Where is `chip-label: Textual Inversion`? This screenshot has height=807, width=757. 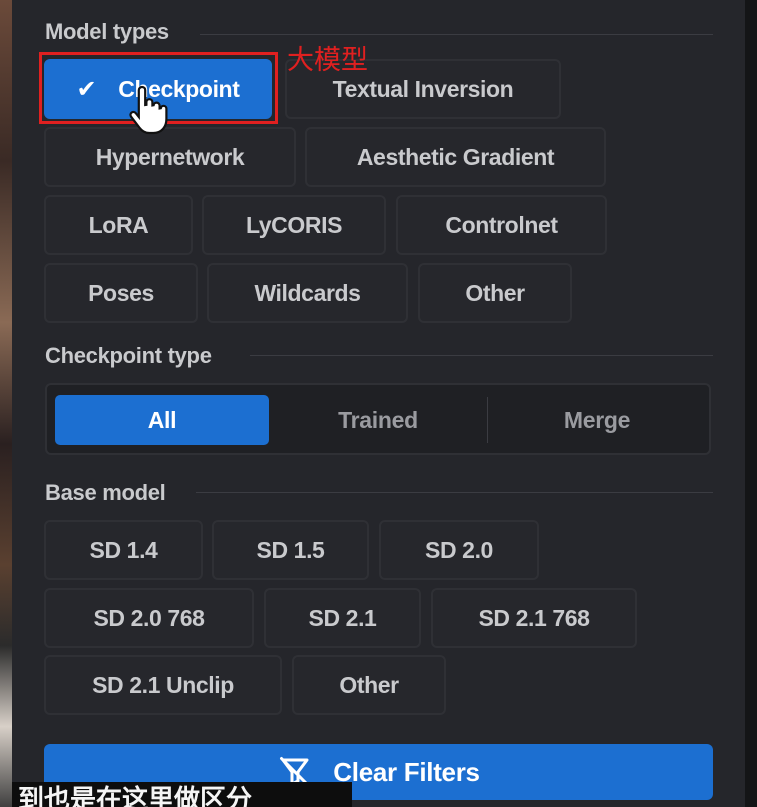
chip-label: Textual Inversion is located at coordinates (423, 88).